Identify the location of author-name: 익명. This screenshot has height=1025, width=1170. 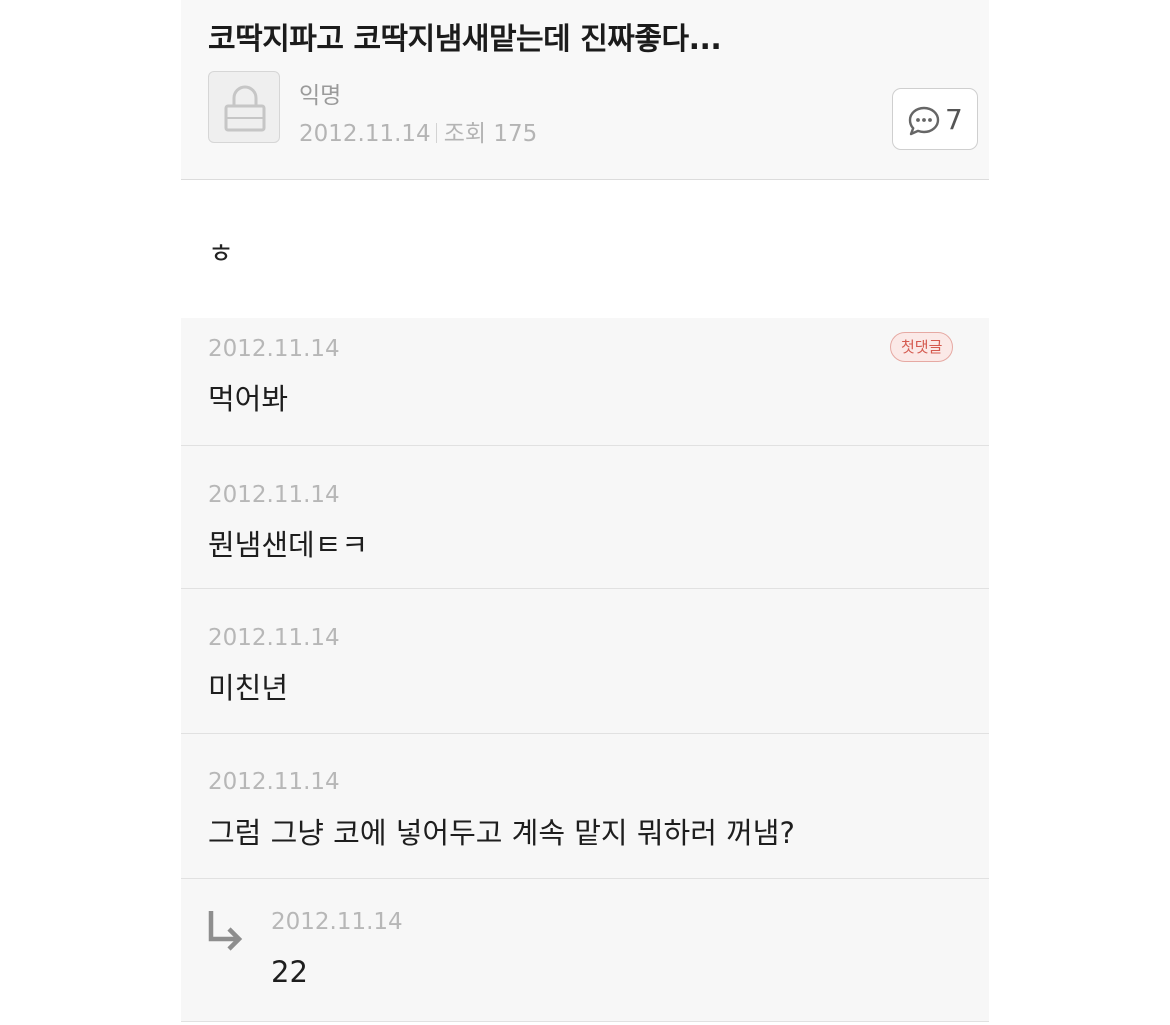
(320, 96).